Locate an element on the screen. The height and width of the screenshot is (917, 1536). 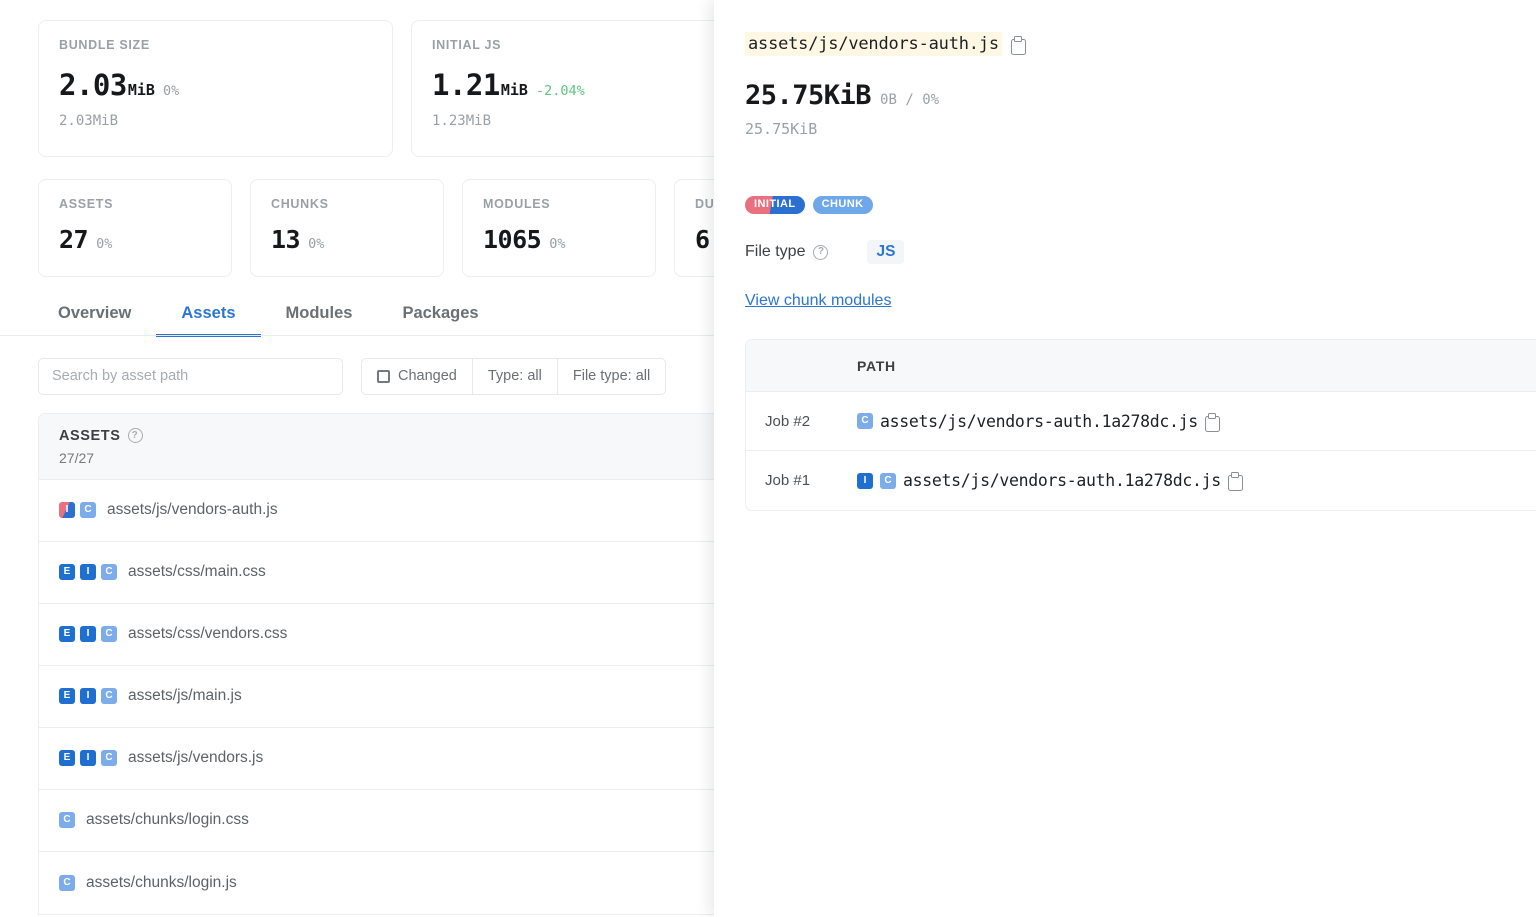
detail-path-row: assets/js/vendors-auth.js is located at coordinates (1140, 44).